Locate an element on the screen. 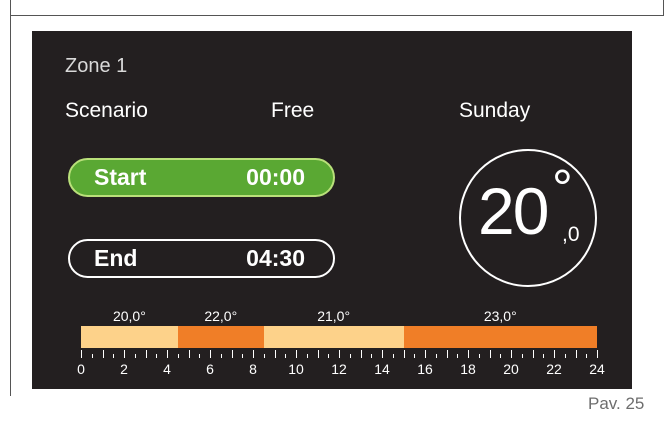  start-label: Start is located at coordinates (120, 177).